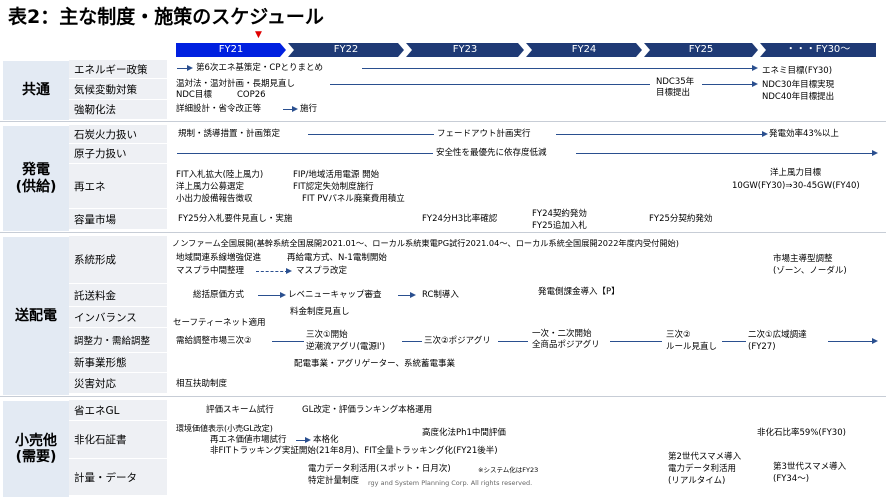  I want to click on row-nonfossil: 非化石証書, so click(118, 440).